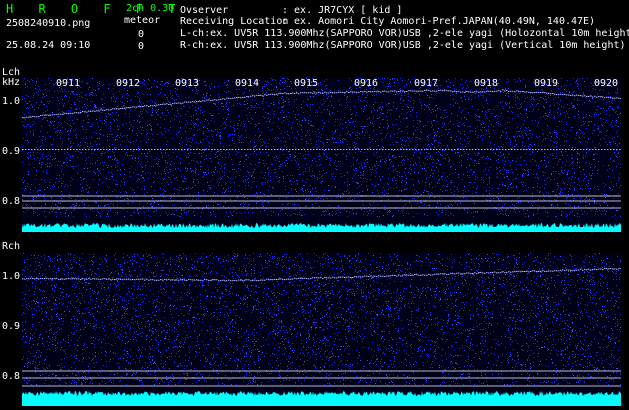 This screenshot has height=410, width=629. What do you see at coordinates (141, 46) in the screenshot?
I see `meteor-count-r: 0` at bounding box center [141, 46].